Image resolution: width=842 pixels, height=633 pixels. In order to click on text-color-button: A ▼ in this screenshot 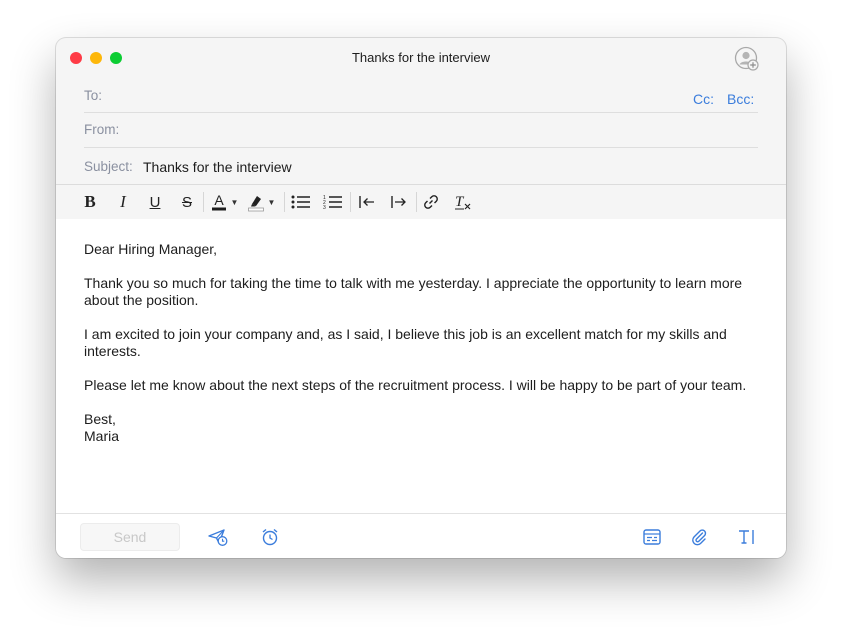, I will do `click(224, 202)`.